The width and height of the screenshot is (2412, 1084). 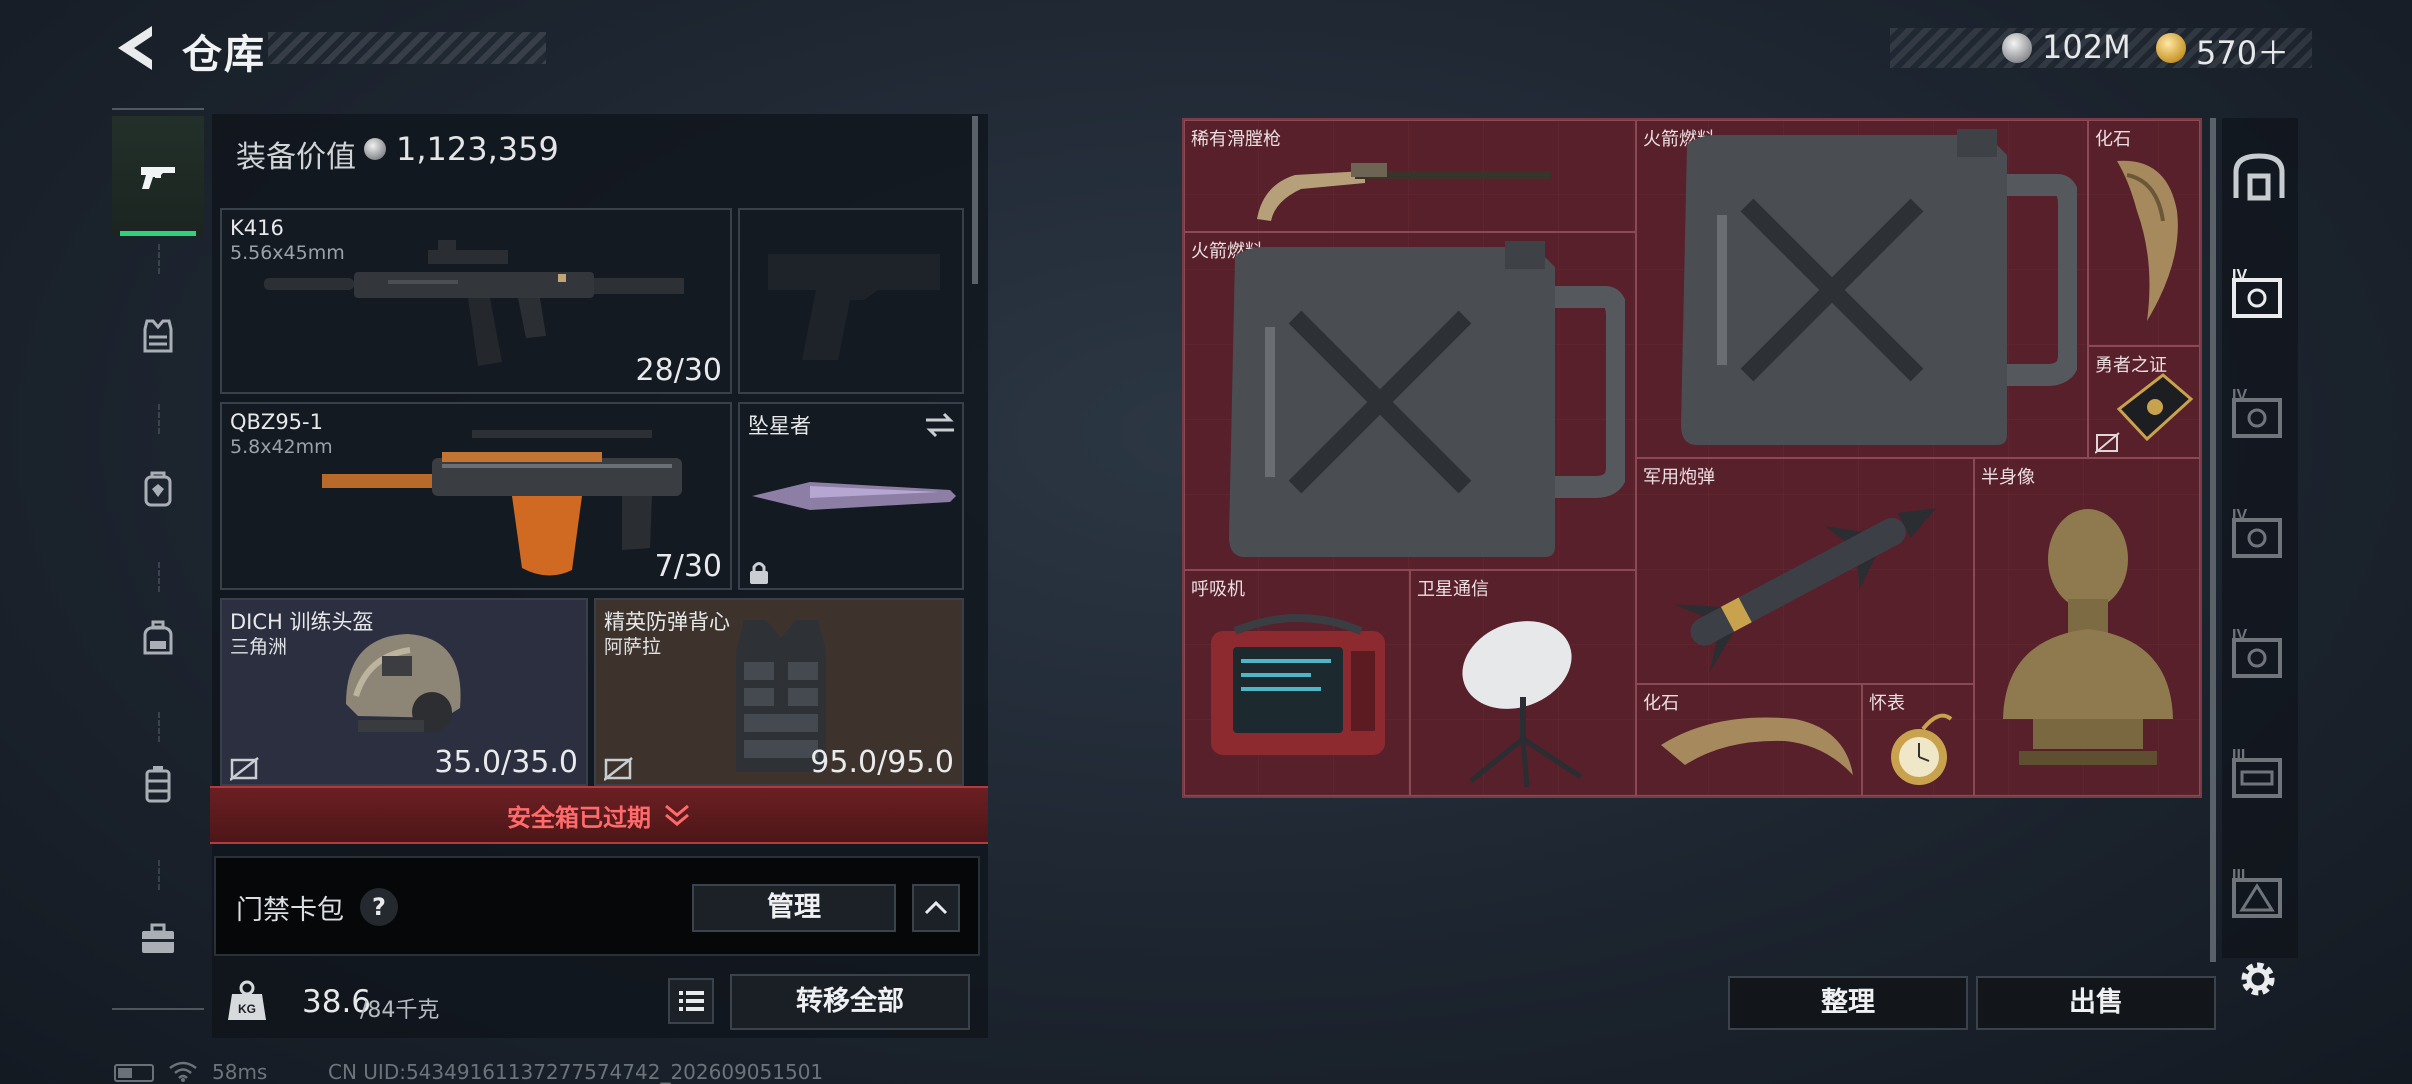 What do you see at coordinates (1922, 749) in the screenshot?
I see `pocket-watch-image` at bounding box center [1922, 749].